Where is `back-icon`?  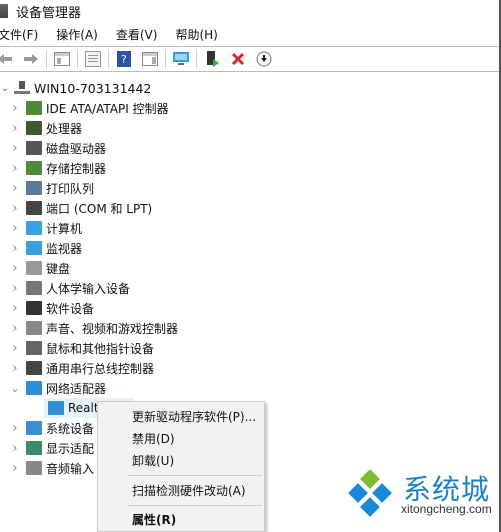
back-icon is located at coordinates (7, 59).